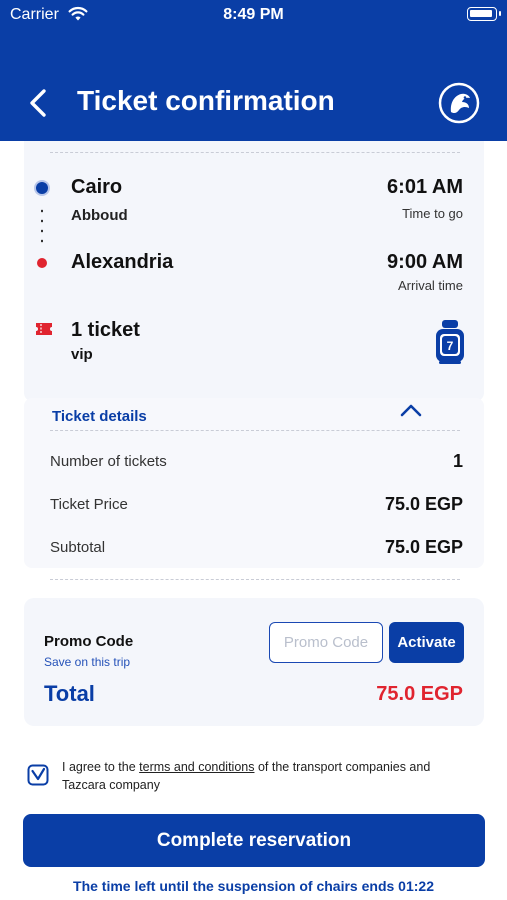  I want to click on arrival-time-label: Arrival time, so click(430, 285).